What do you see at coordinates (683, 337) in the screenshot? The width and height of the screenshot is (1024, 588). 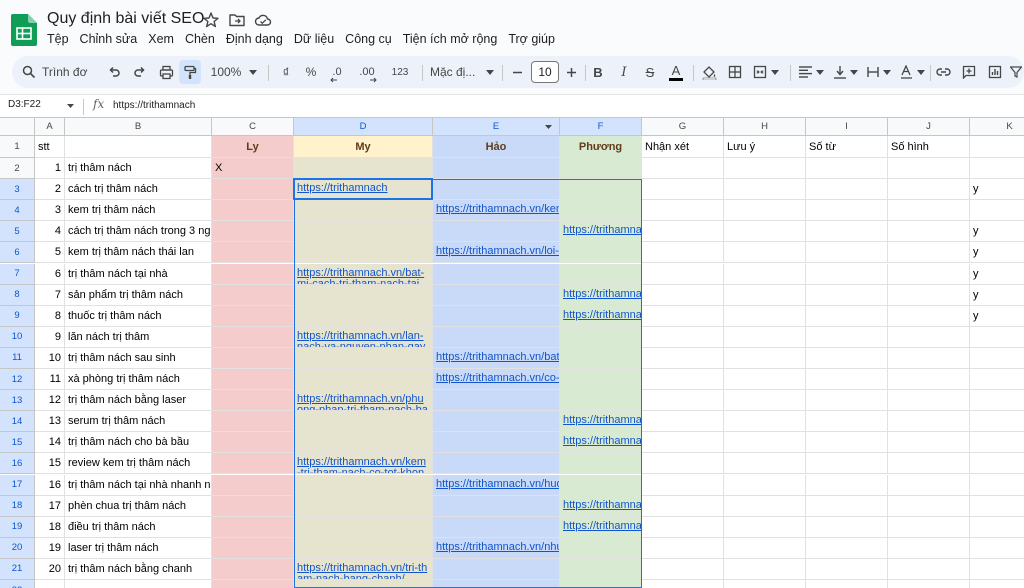 I see `cell-g10` at bounding box center [683, 337].